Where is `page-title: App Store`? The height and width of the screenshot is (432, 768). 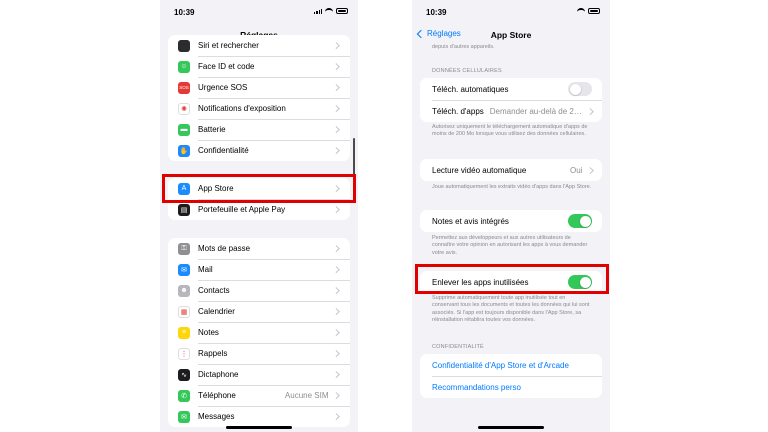
page-title: App Store is located at coordinates (511, 35).